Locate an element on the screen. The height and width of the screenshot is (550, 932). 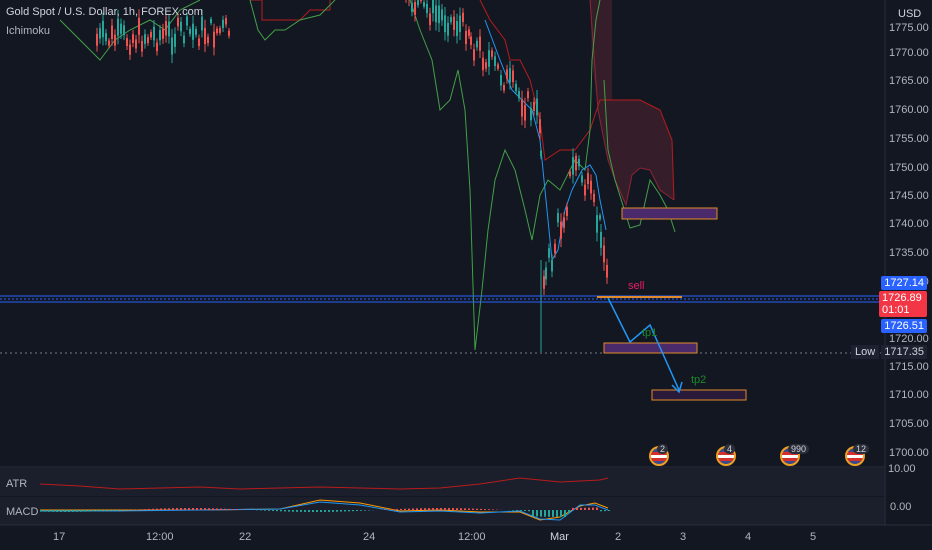
event-count-badge: 12 is located at coordinates (861, 449).